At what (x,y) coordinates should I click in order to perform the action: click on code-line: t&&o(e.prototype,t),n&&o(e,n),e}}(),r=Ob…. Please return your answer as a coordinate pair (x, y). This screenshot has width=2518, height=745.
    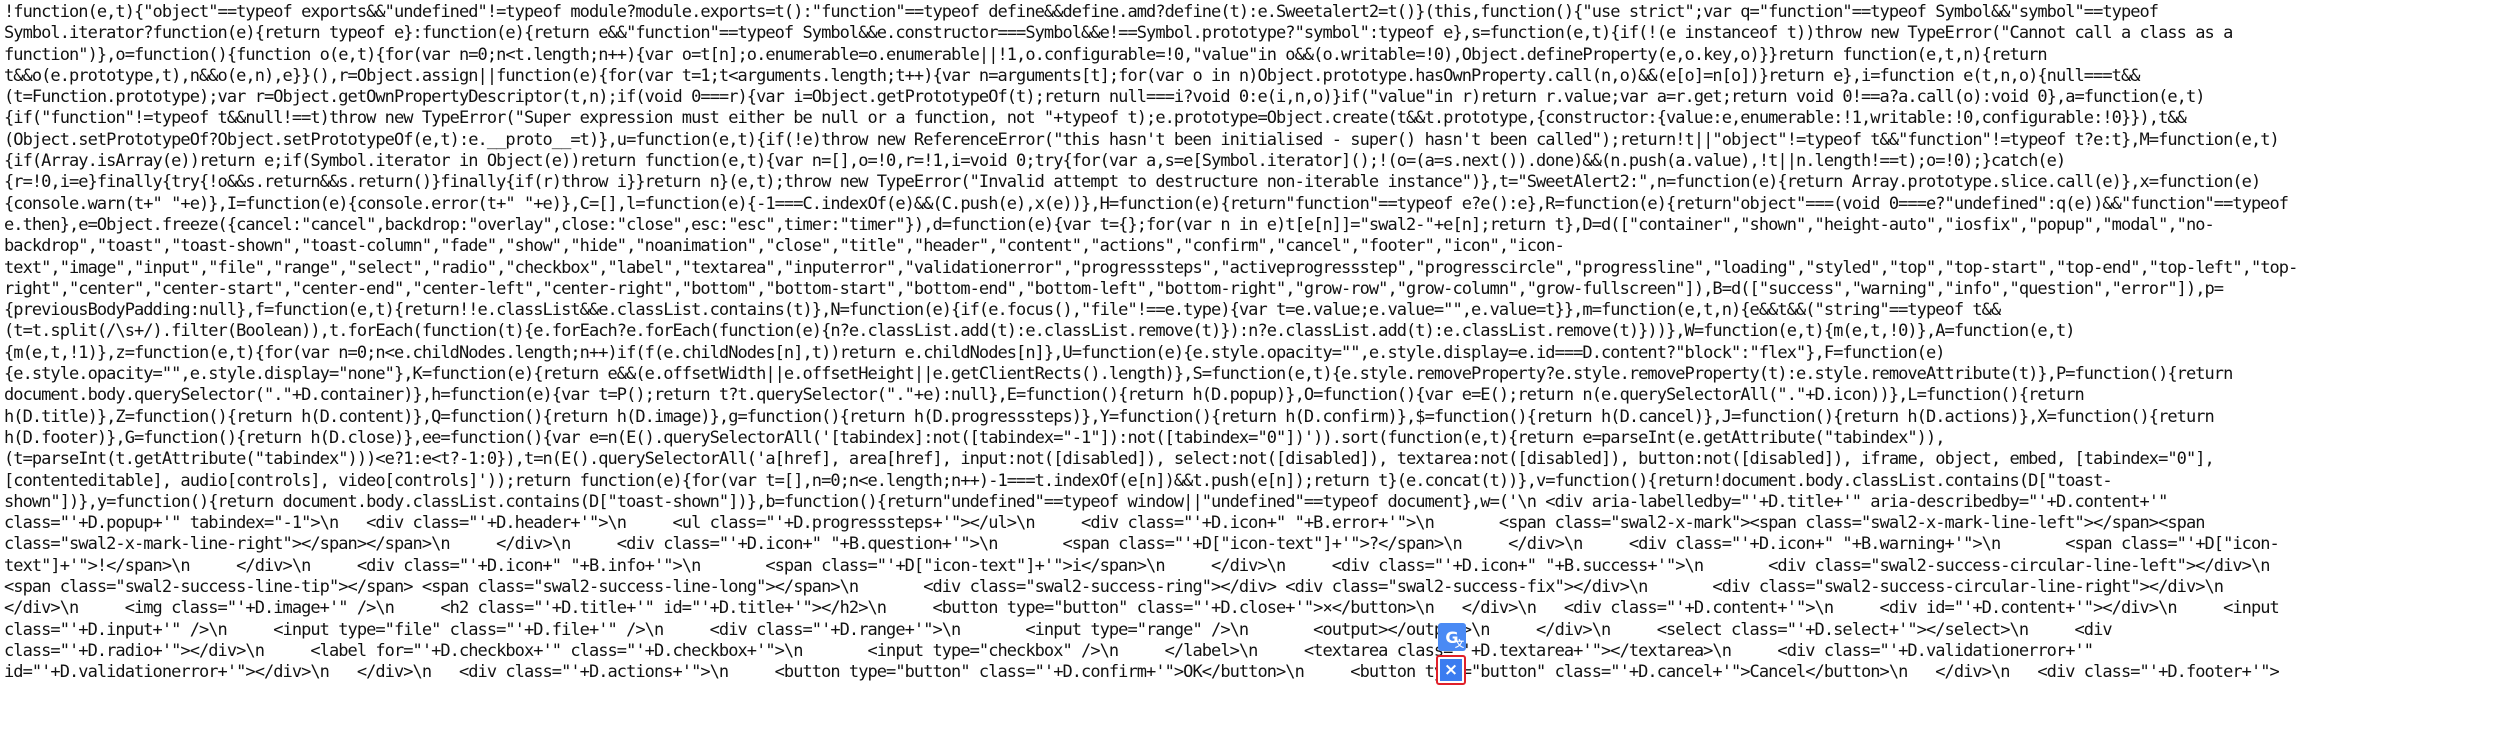
    Looking at the image, I should click on (1072, 75).